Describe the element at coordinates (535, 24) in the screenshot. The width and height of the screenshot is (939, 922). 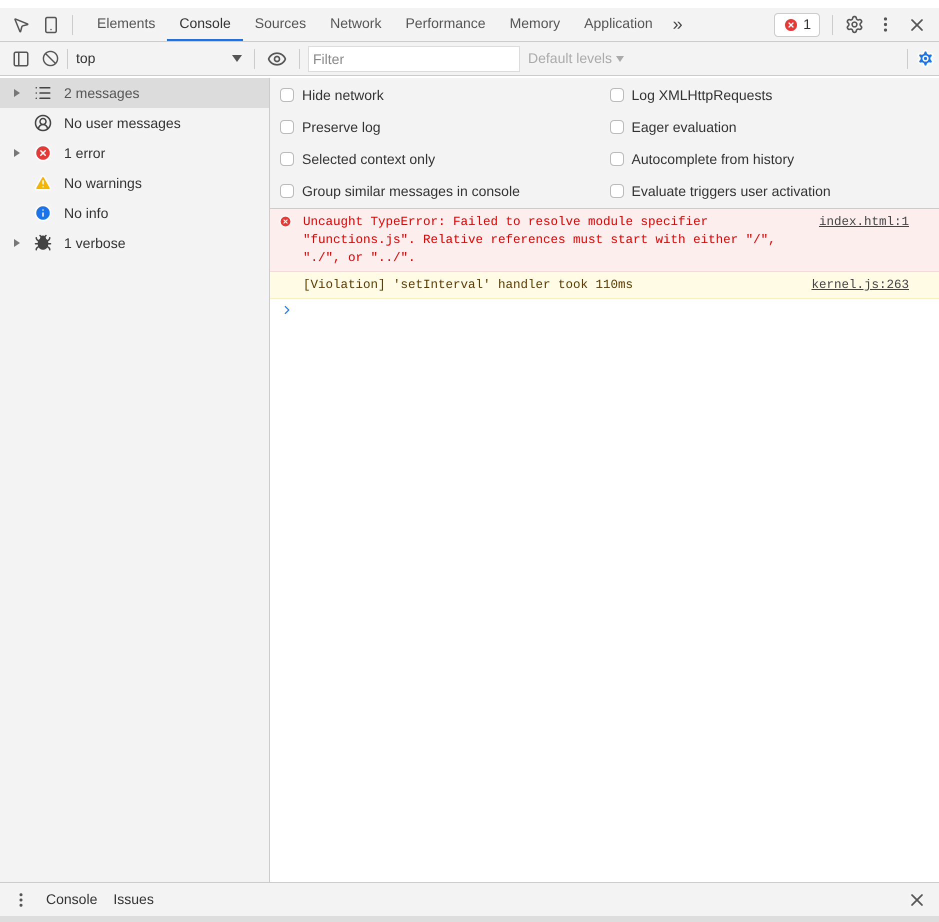
I see `tab: Memory` at that location.